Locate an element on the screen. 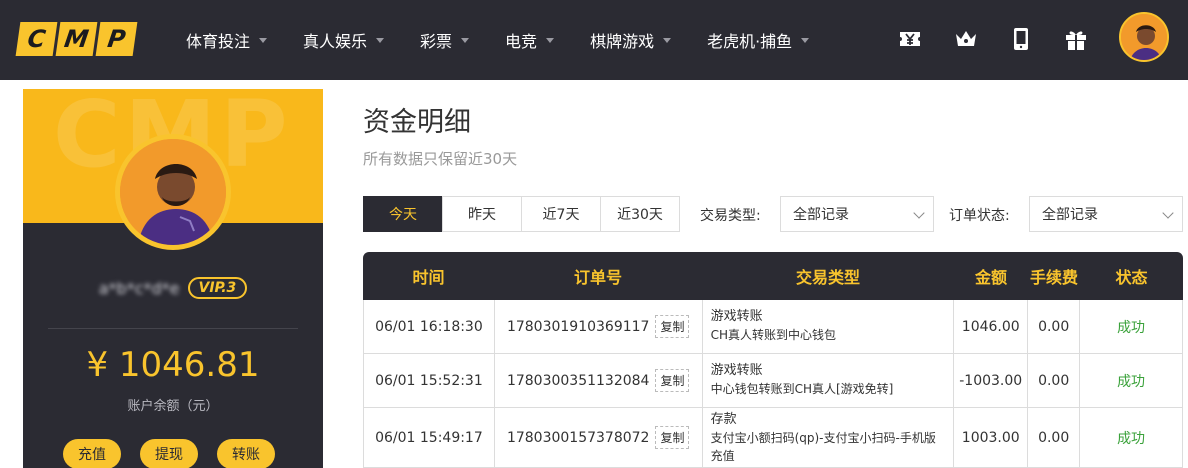 The width and height of the screenshot is (1188, 468). logo-letter: M is located at coordinates (76, 39).